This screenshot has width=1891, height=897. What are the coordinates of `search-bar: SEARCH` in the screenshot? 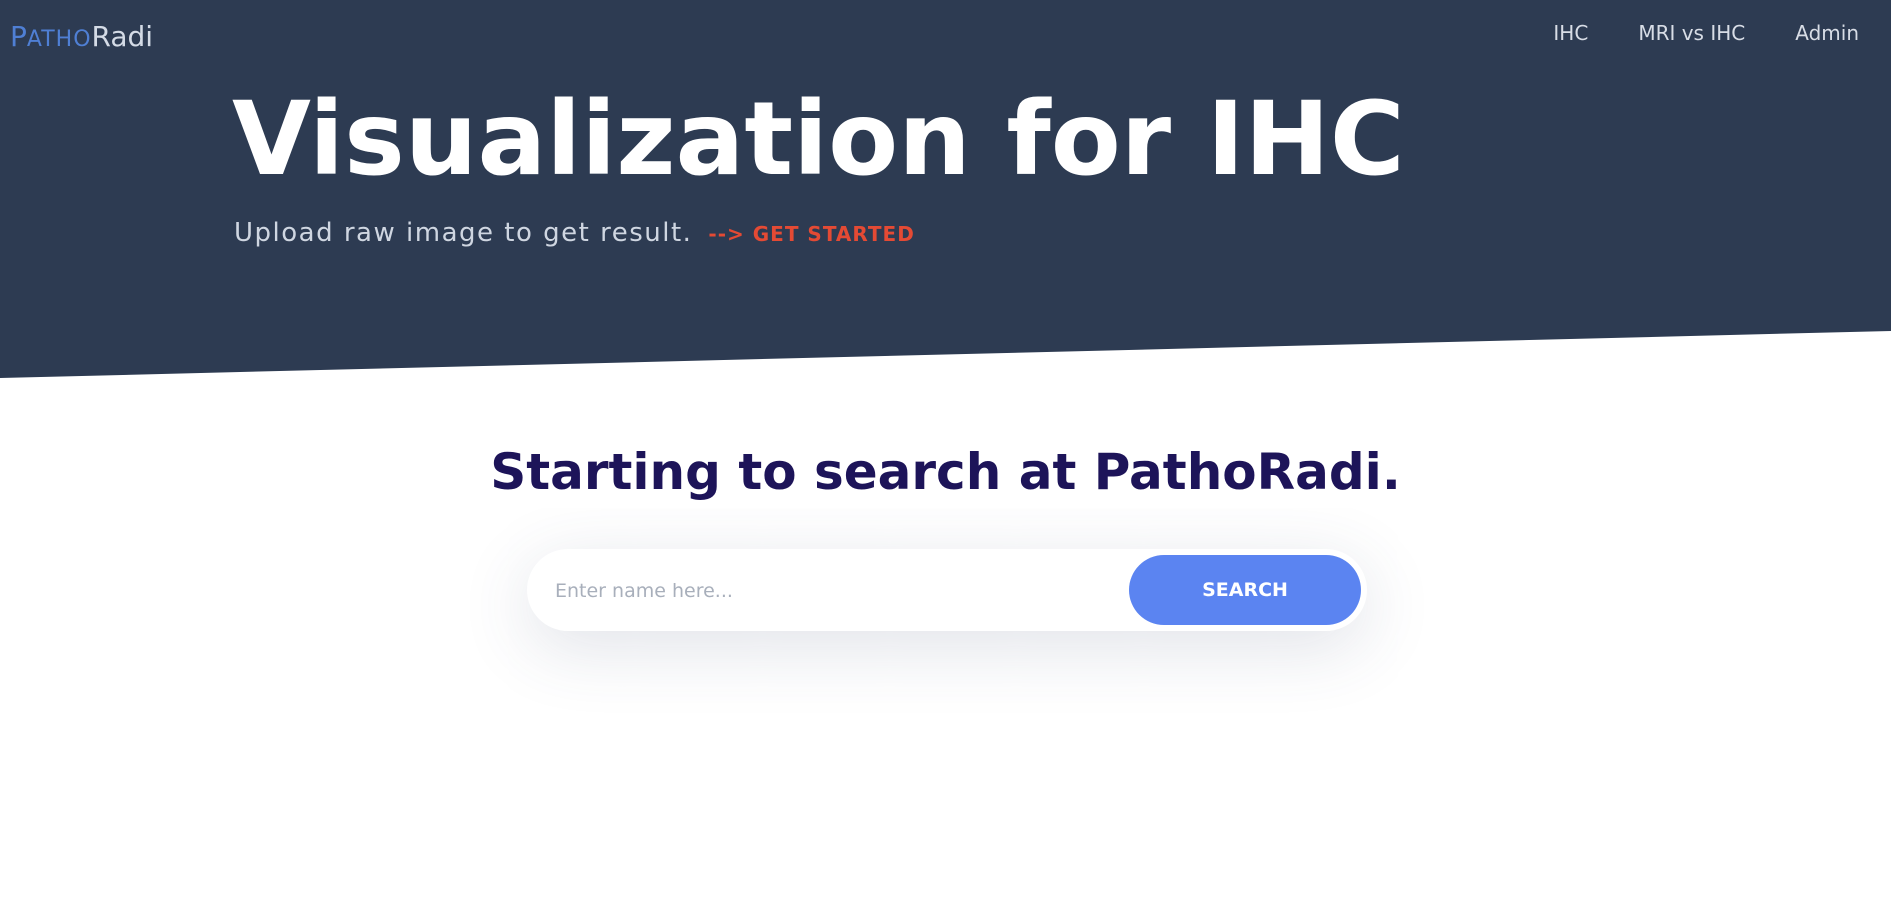 It's located at (947, 590).